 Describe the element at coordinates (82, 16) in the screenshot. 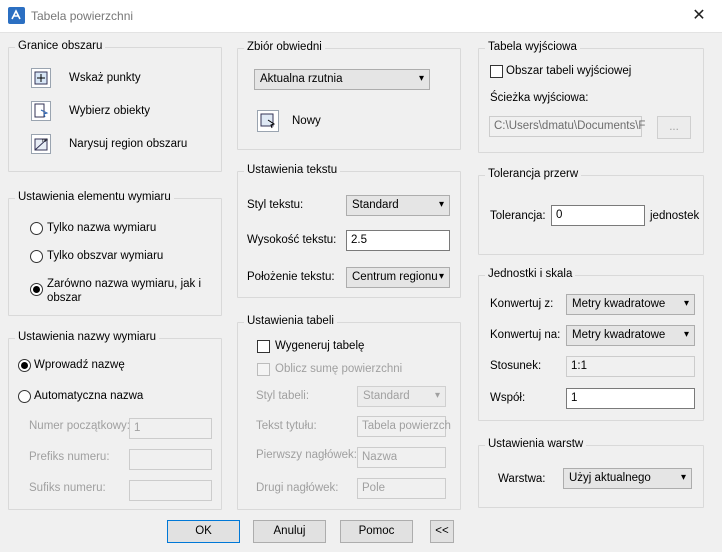

I see `window-title: Tabela powierzchni` at that location.